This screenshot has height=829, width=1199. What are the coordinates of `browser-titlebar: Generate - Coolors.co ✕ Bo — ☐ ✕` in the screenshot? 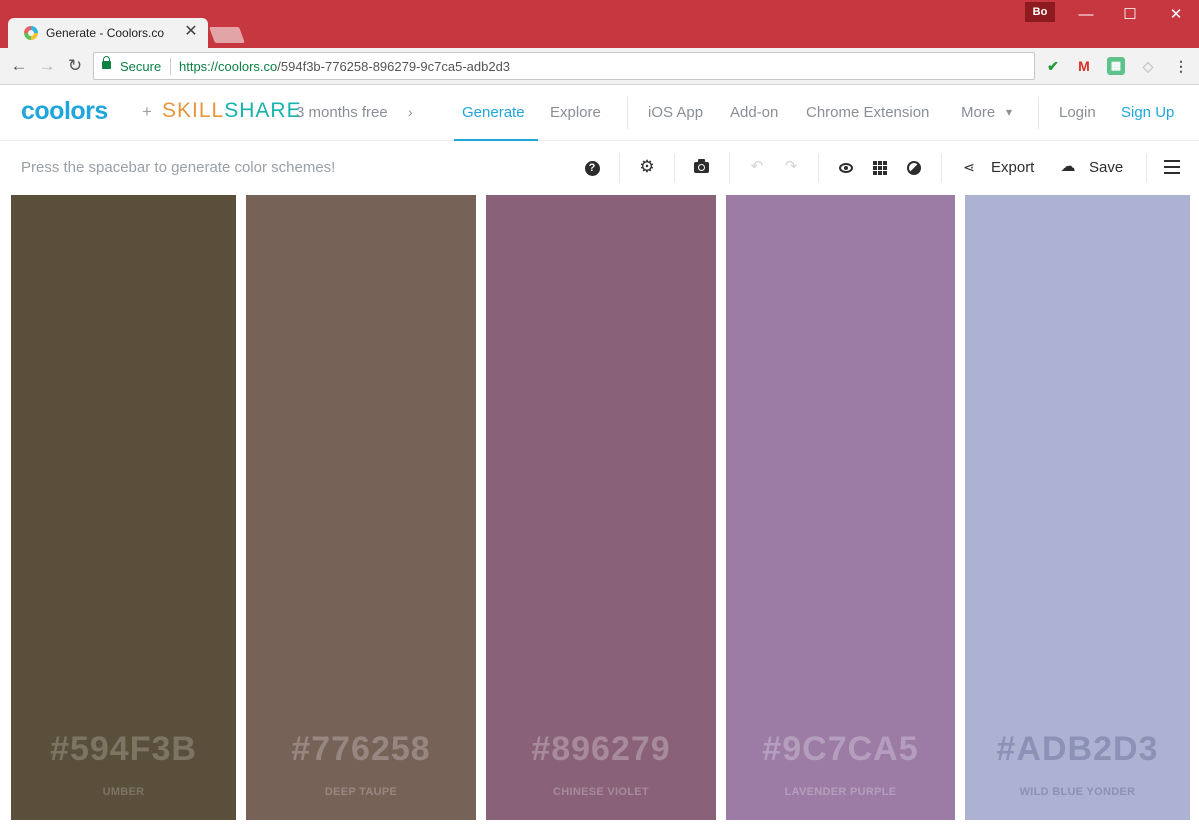 It's located at (599, 24).